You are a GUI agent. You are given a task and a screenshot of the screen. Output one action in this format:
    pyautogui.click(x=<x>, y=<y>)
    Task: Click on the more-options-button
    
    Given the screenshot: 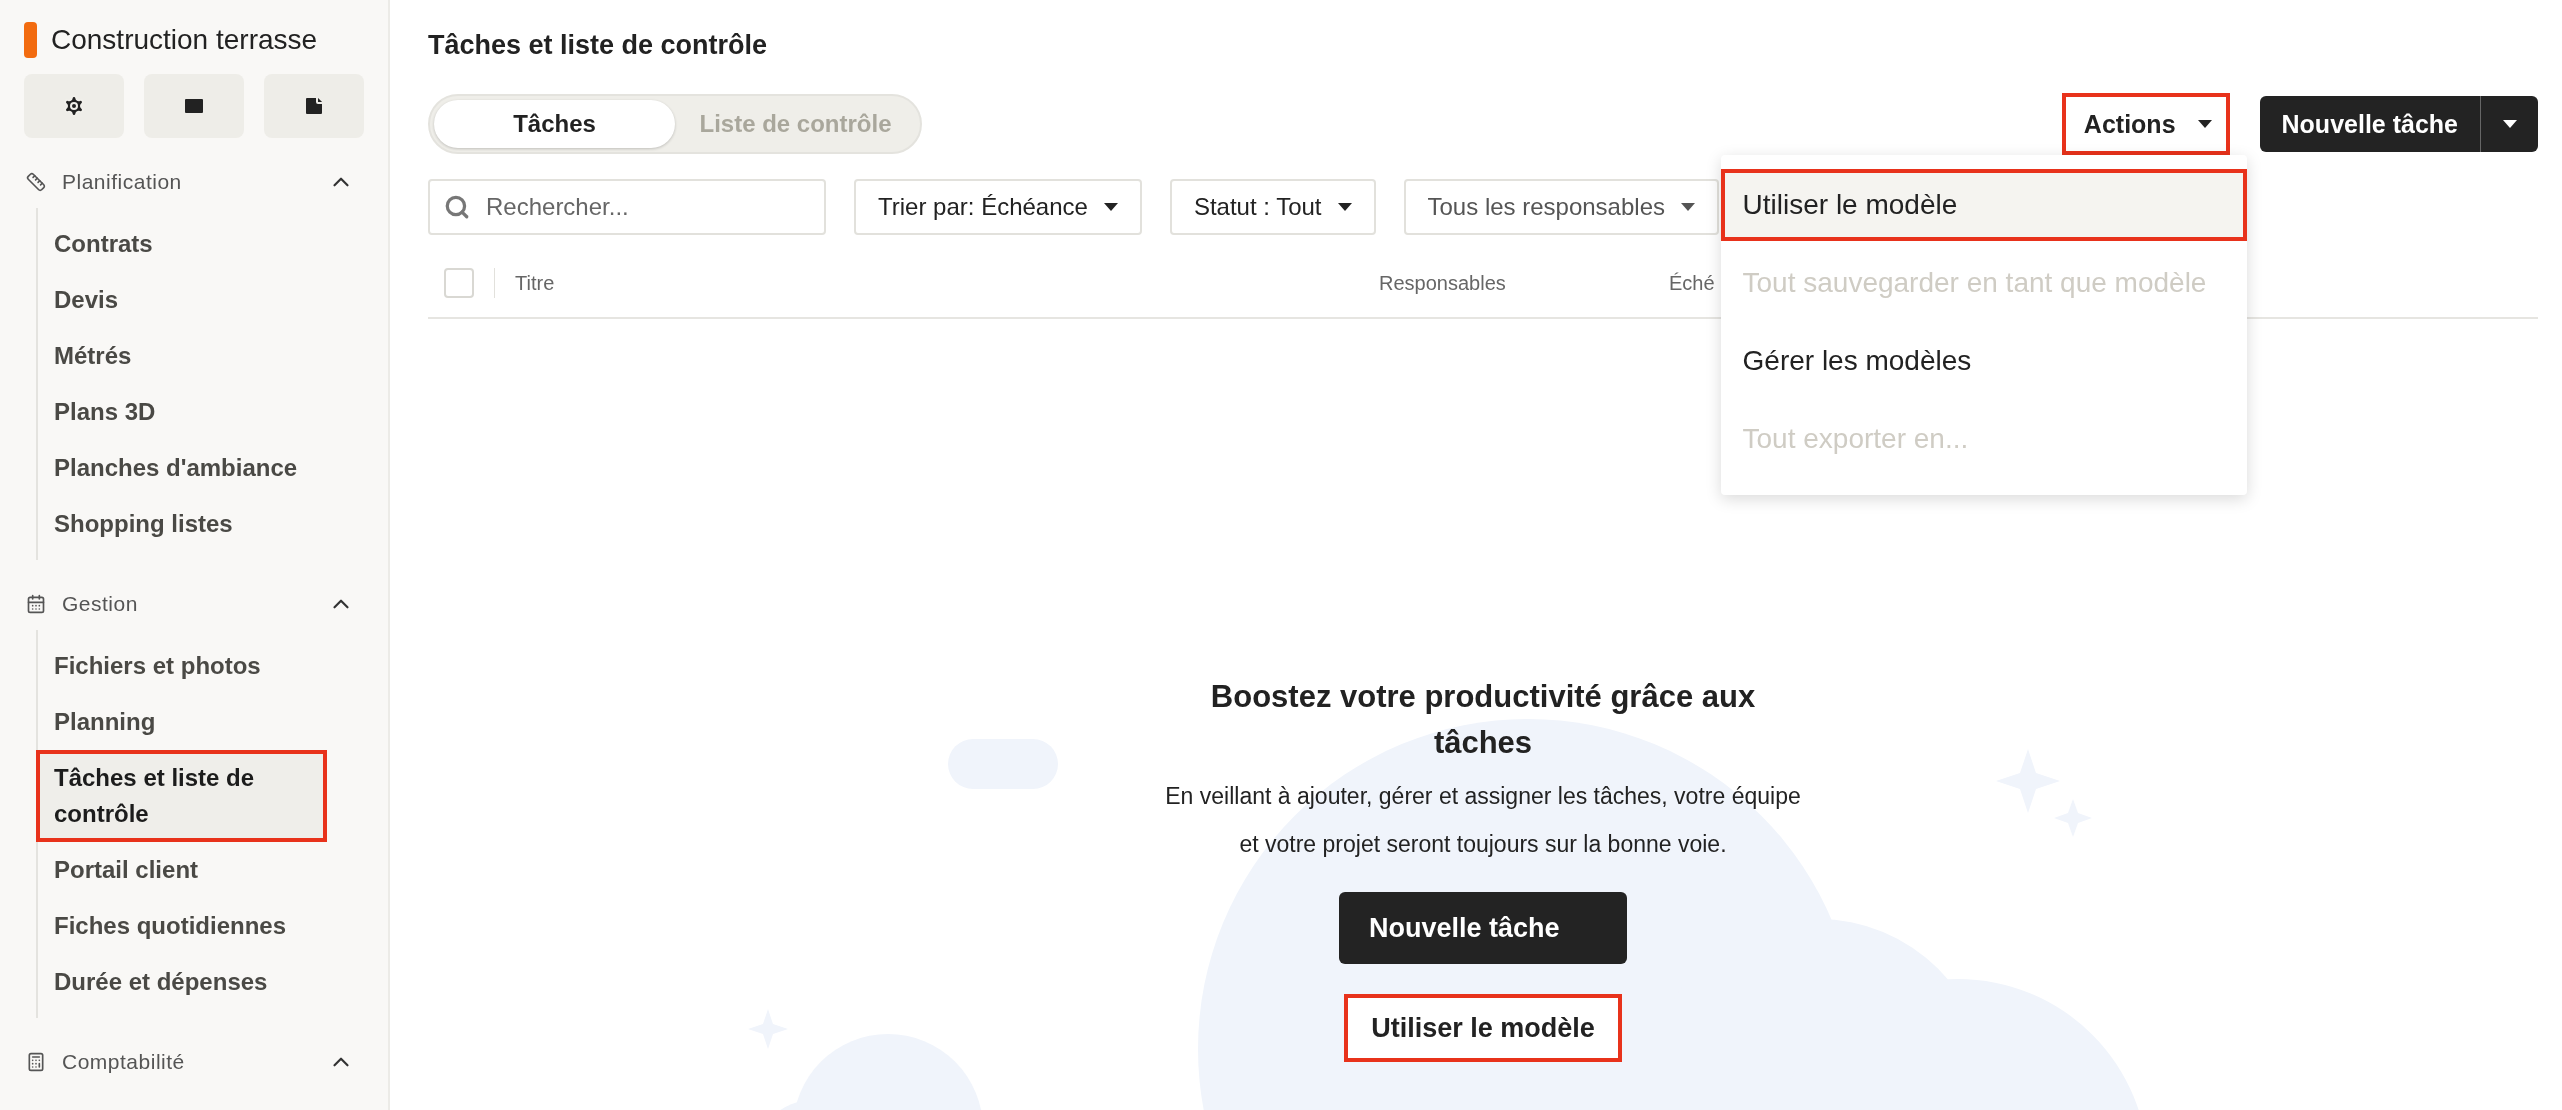 What is the action you would take?
    pyautogui.click(x=2509, y=124)
    